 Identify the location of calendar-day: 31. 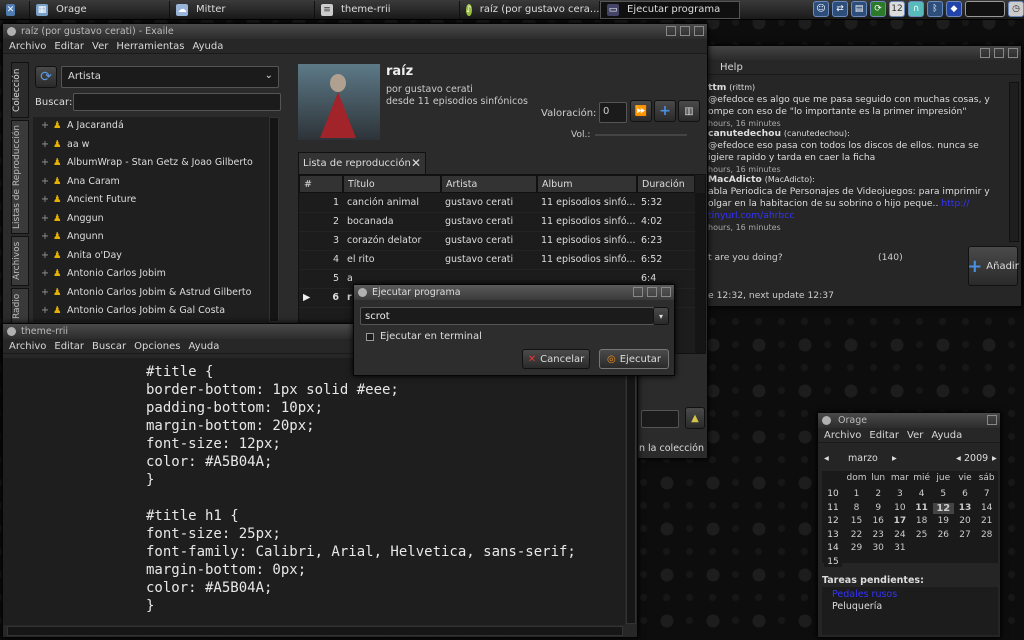
(899, 548).